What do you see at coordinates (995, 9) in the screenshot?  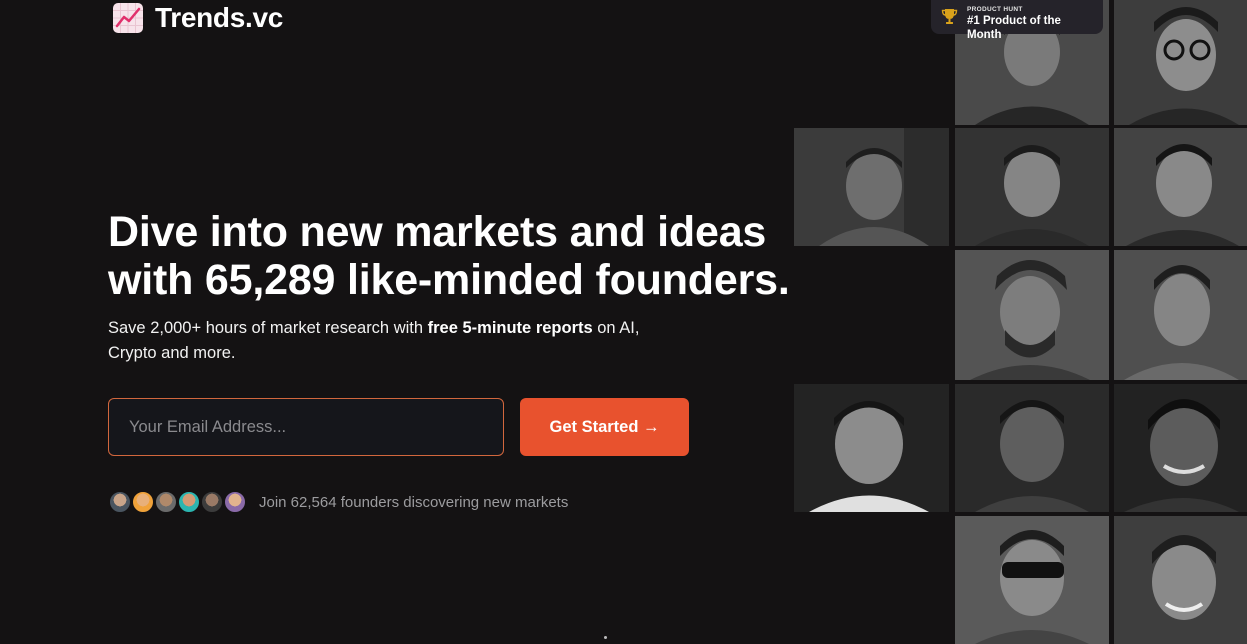 I see `product-hunt-eyebrow: PRODUCT HUNT` at bounding box center [995, 9].